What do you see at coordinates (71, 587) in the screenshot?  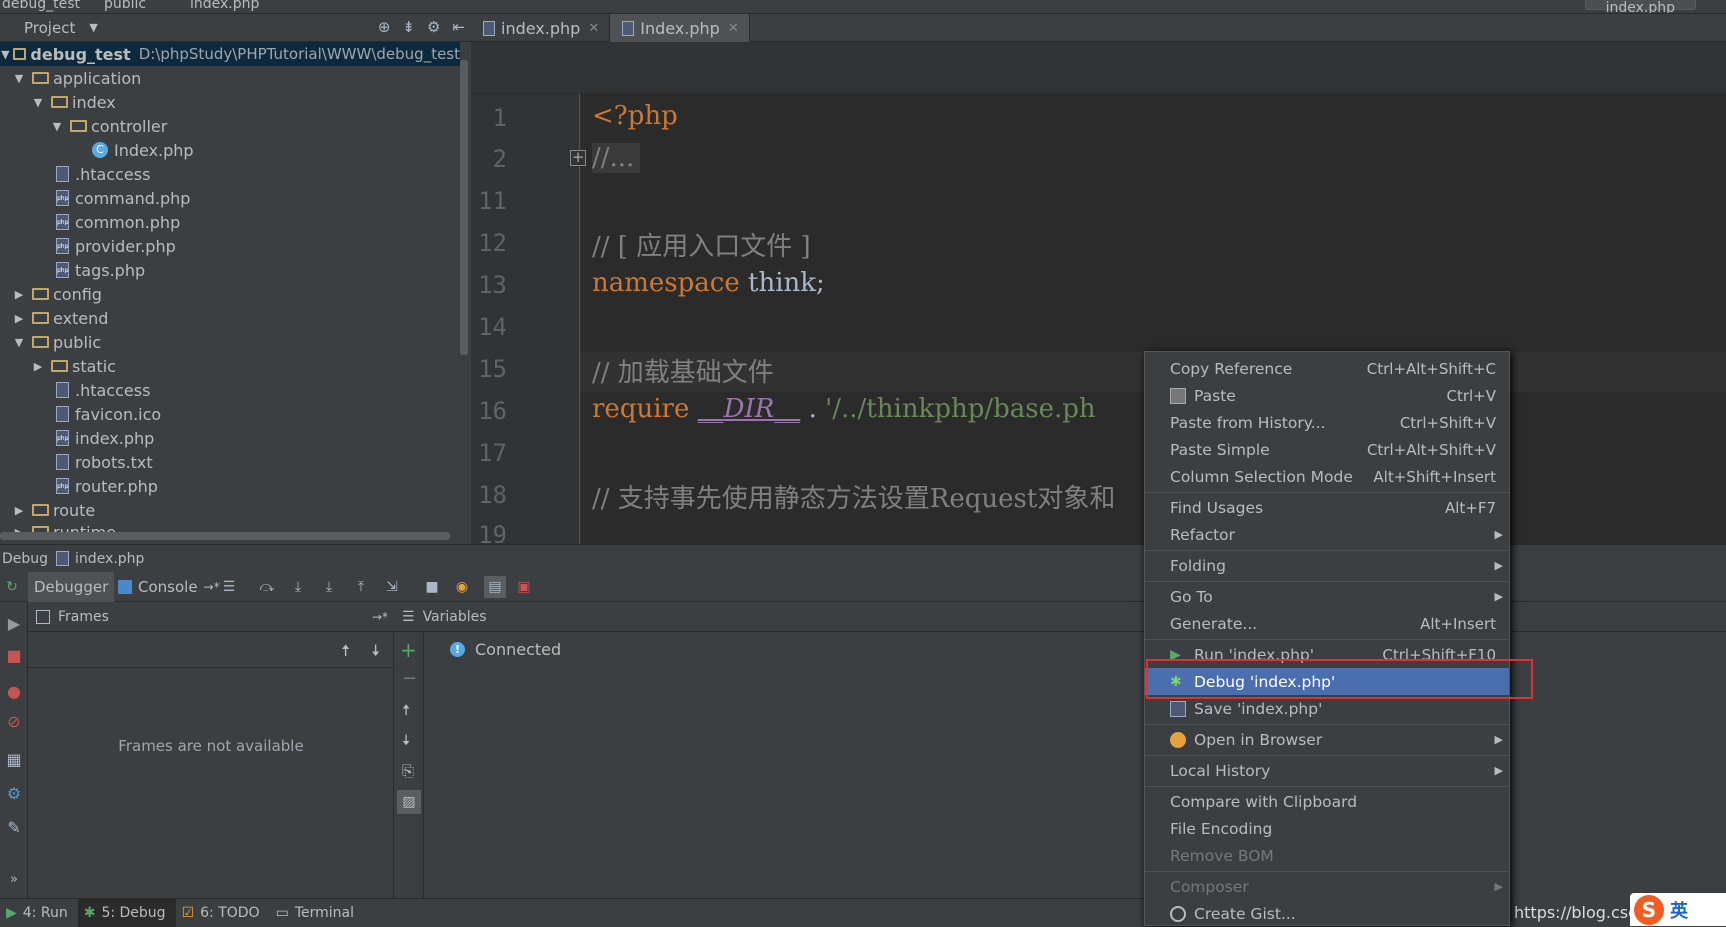 I see `tab-debugger: Debugger` at bounding box center [71, 587].